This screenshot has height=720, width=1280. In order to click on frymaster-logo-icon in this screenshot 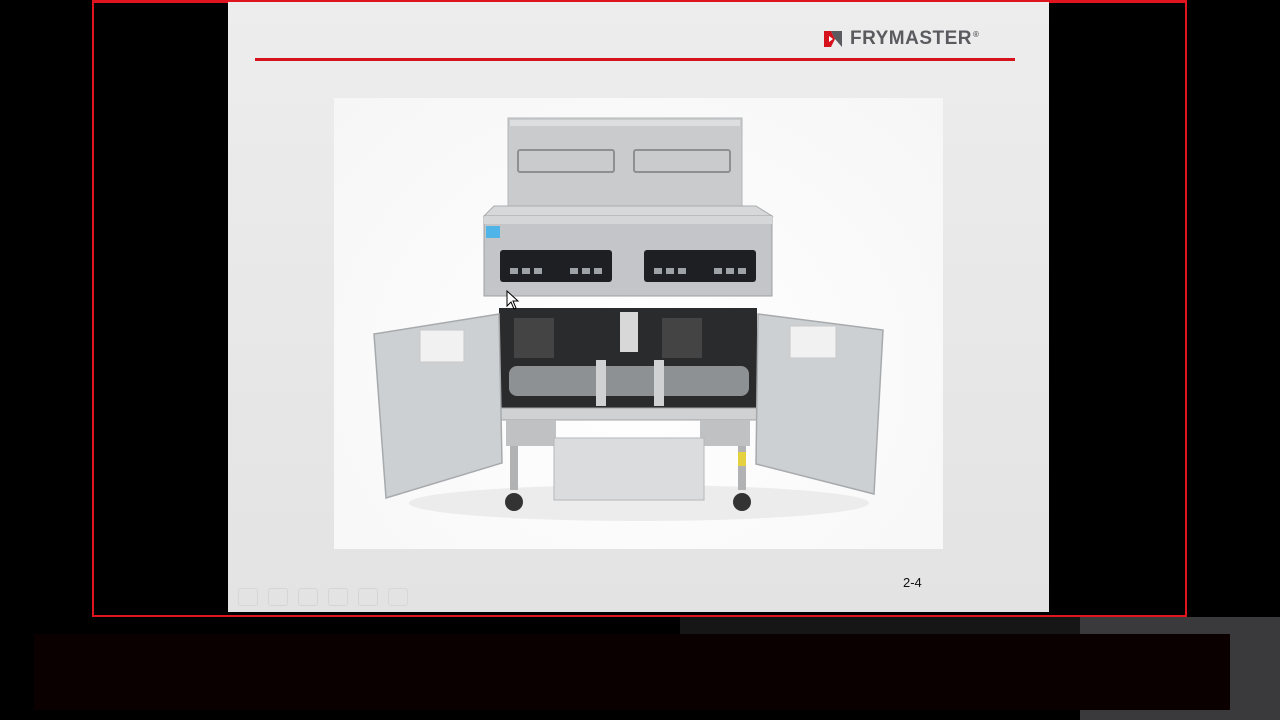, I will do `click(833, 39)`.